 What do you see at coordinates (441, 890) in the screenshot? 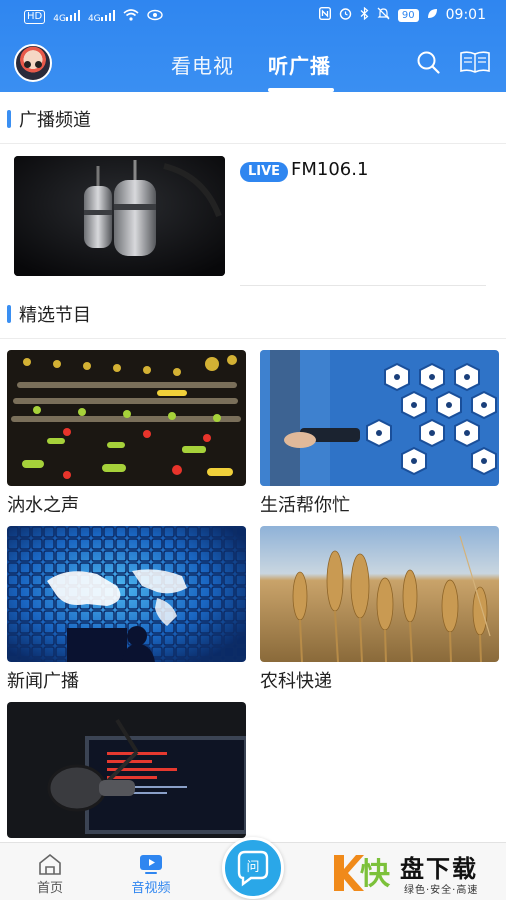
I see `watermark-subtitle: 绿色·安全·高速` at bounding box center [441, 890].